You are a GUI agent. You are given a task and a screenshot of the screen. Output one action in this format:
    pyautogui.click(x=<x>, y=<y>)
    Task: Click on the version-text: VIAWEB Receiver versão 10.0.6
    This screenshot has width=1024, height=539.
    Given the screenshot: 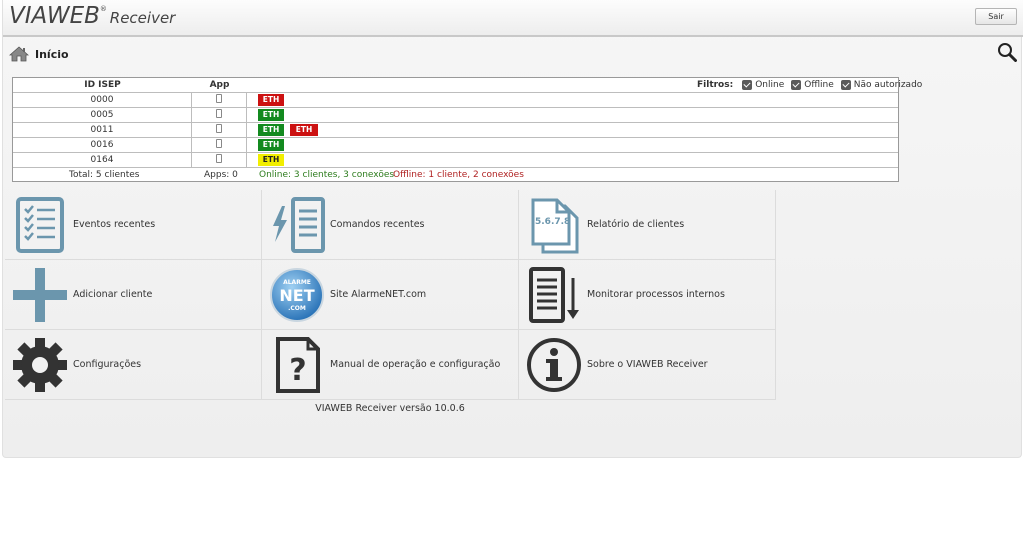 What is the action you would take?
    pyautogui.click(x=390, y=408)
    